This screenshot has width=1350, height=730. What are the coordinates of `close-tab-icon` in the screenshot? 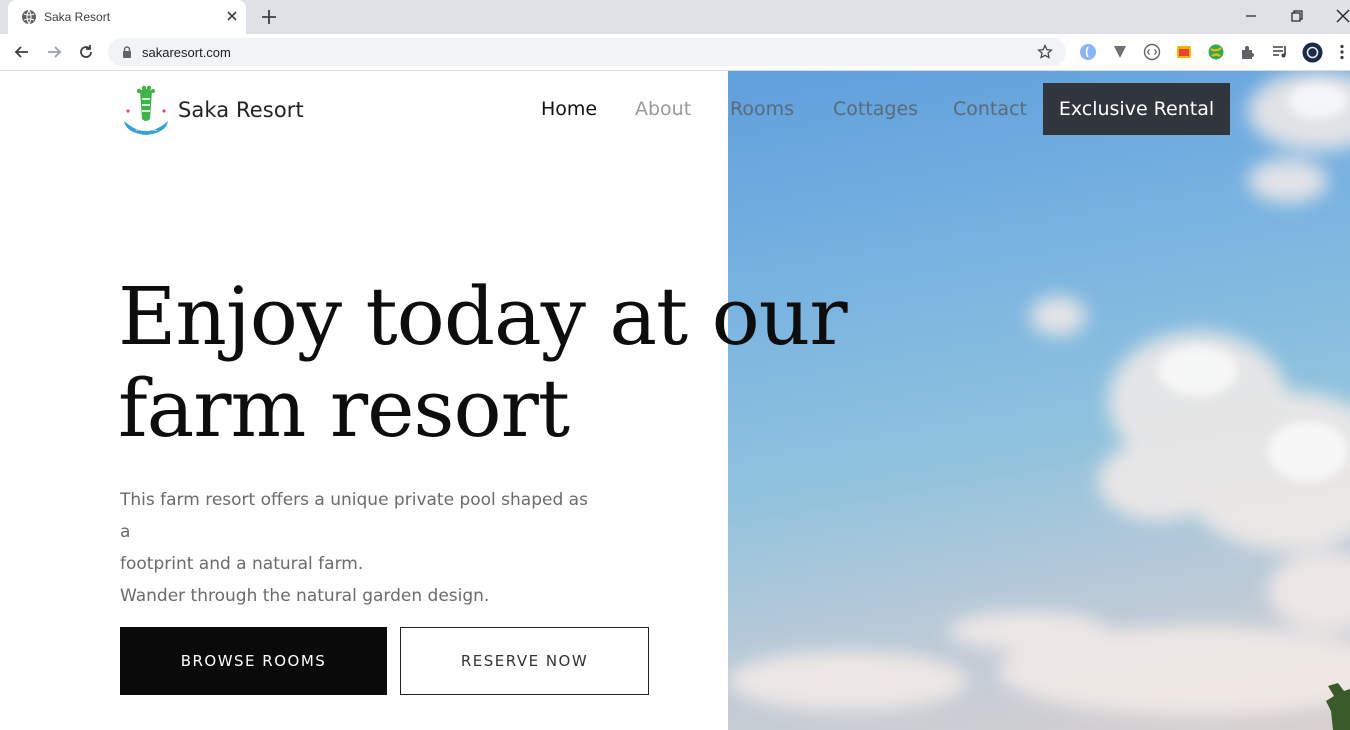 It's located at (232, 16).